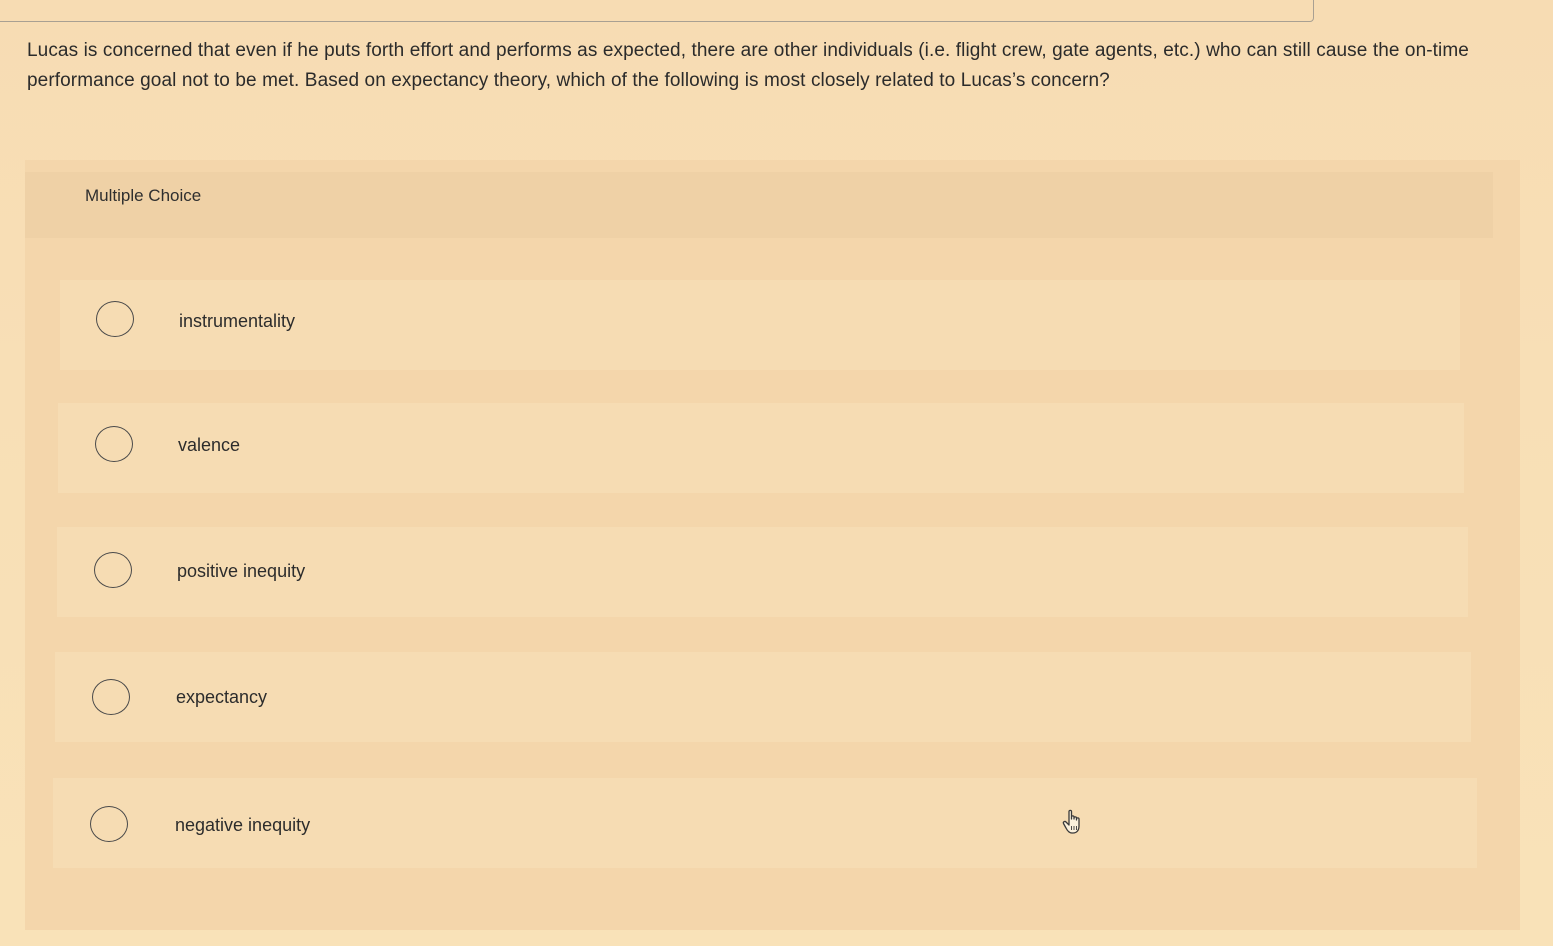  Describe the element at coordinates (109, 824) in the screenshot. I see `radio-button-negative-inequity` at that location.